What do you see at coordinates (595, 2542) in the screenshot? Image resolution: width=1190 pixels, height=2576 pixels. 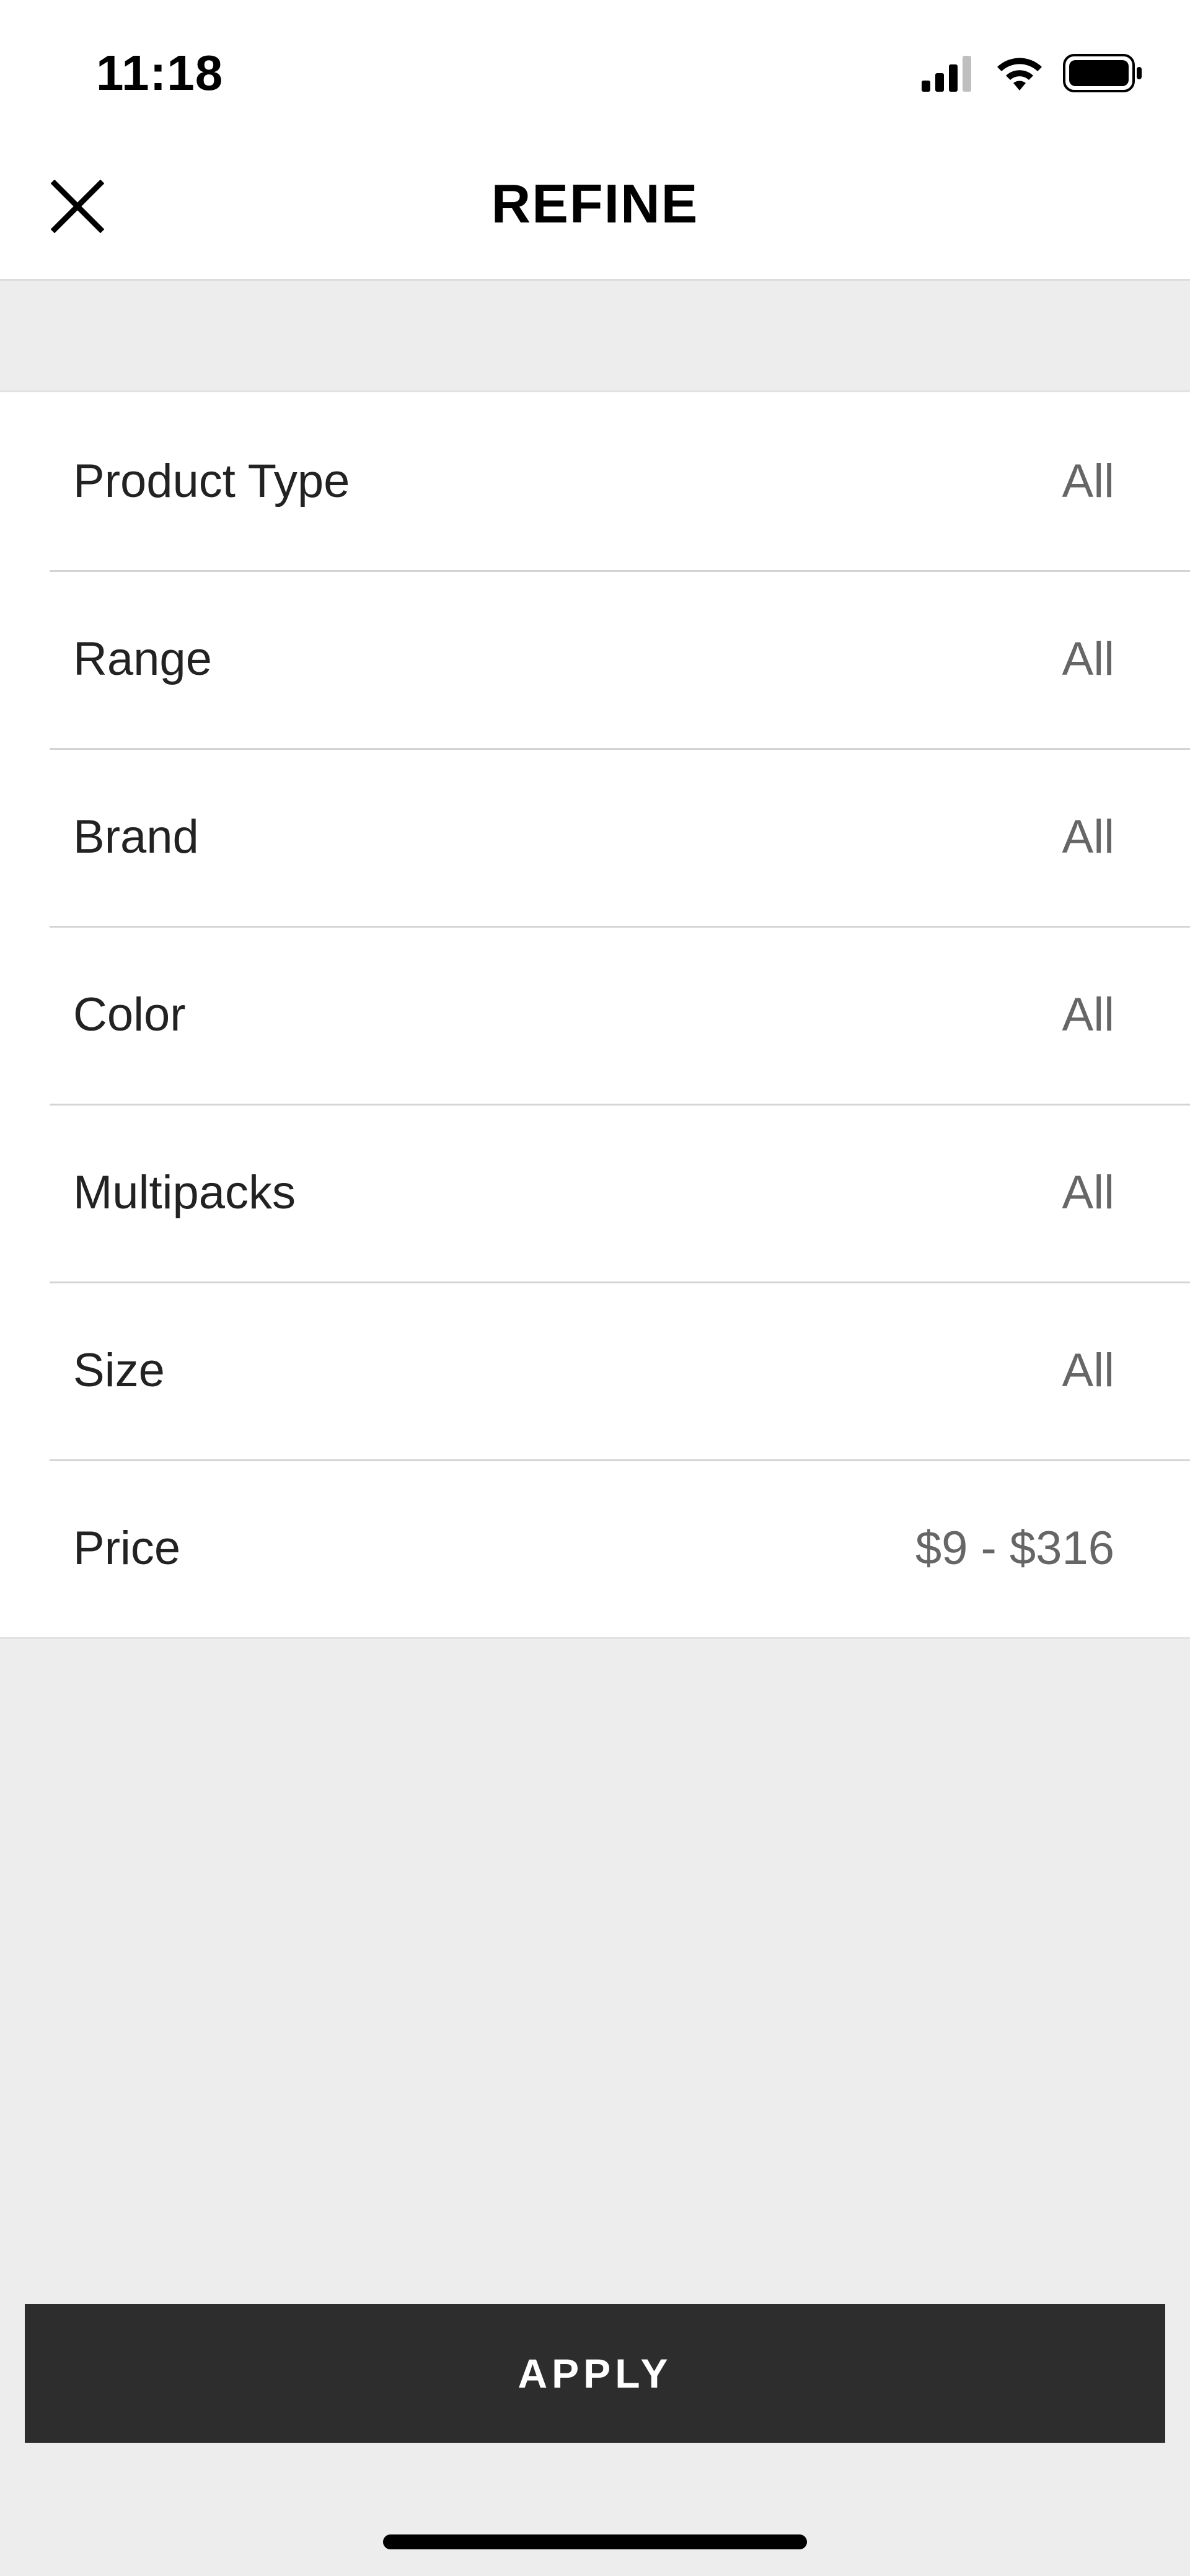 I see `home-indicator` at bounding box center [595, 2542].